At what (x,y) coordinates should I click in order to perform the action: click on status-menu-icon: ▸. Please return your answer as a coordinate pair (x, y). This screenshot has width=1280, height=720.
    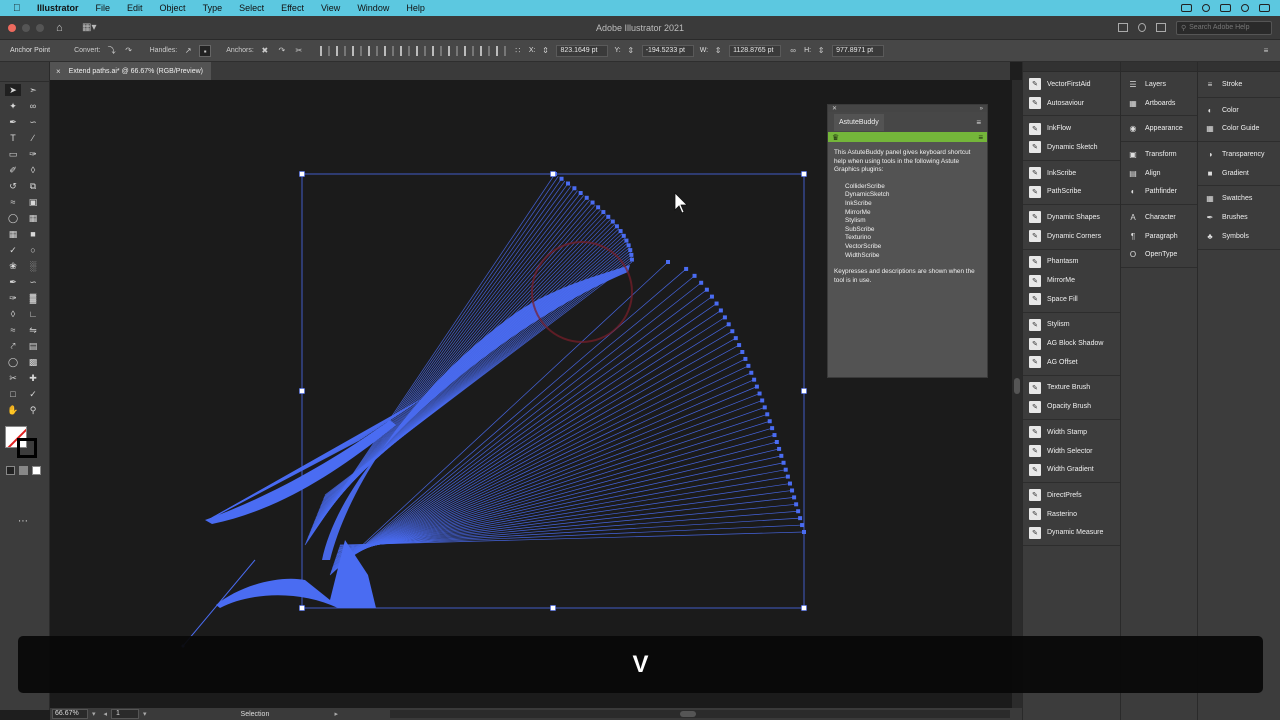
    Looking at the image, I should click on (337, 714).